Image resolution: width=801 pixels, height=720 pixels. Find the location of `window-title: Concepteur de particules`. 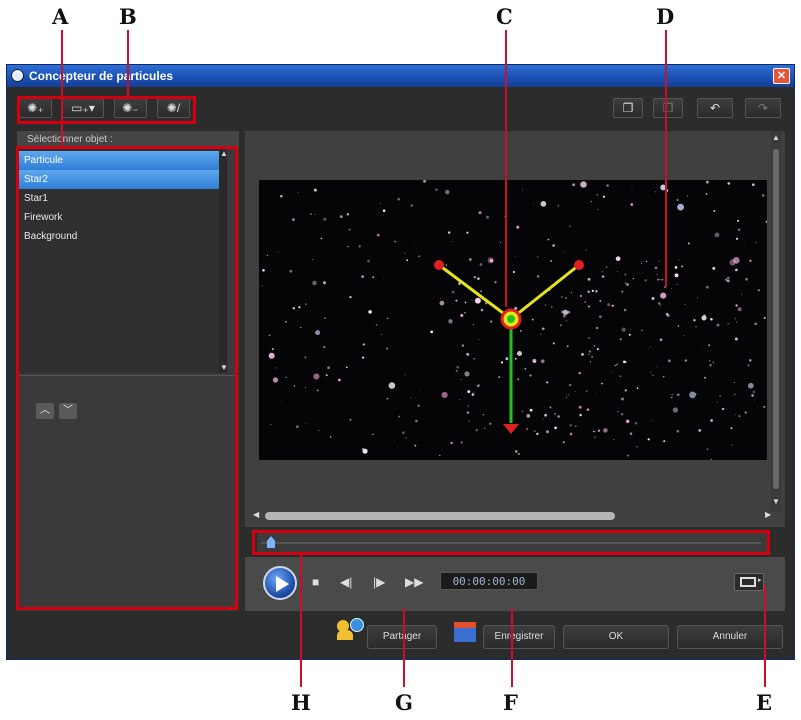

window-title: Concepteur de particules is located at coordinates (101, 76).